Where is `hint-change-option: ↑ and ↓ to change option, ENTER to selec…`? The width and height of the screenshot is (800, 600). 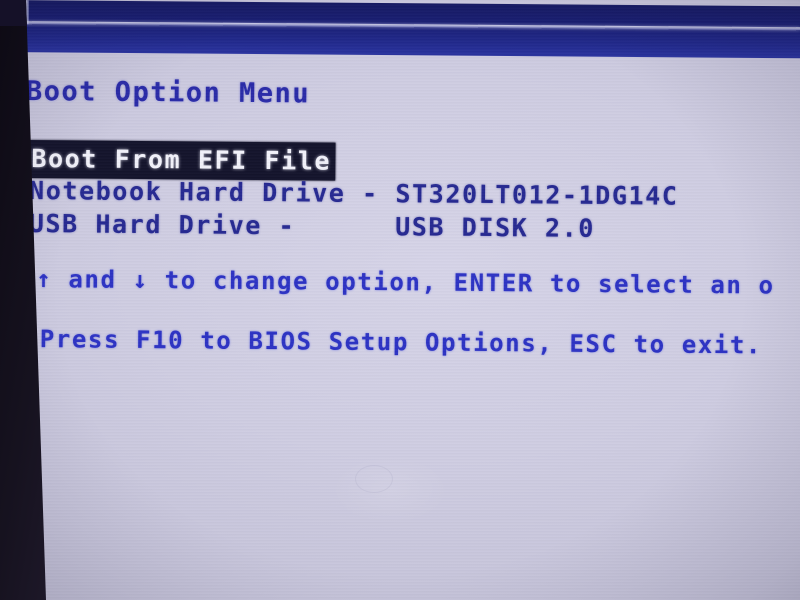 hint-change-option: ↑ and ↓ to change option, ENTER to selec… is located at coordinates (405, 282).